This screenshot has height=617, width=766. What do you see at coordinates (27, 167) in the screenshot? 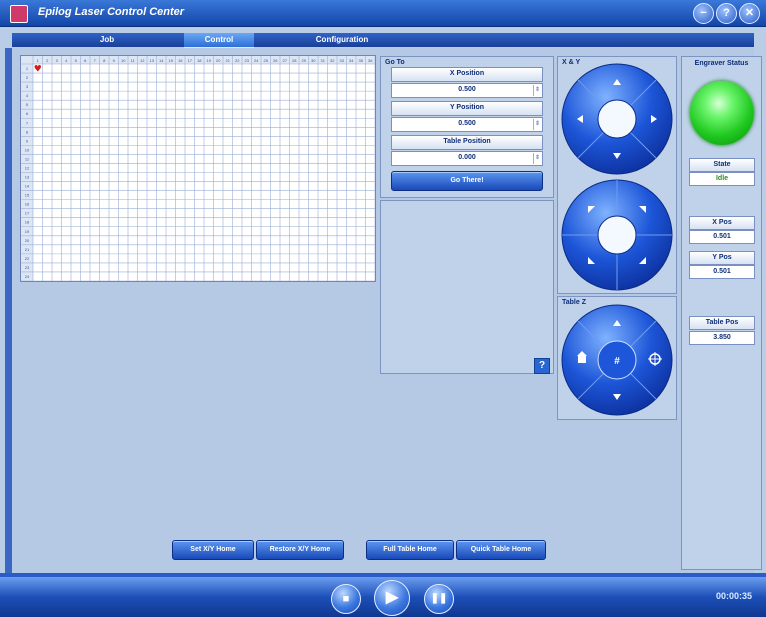
I see `grid-row-label: 12` at bounding box center [27, 167].